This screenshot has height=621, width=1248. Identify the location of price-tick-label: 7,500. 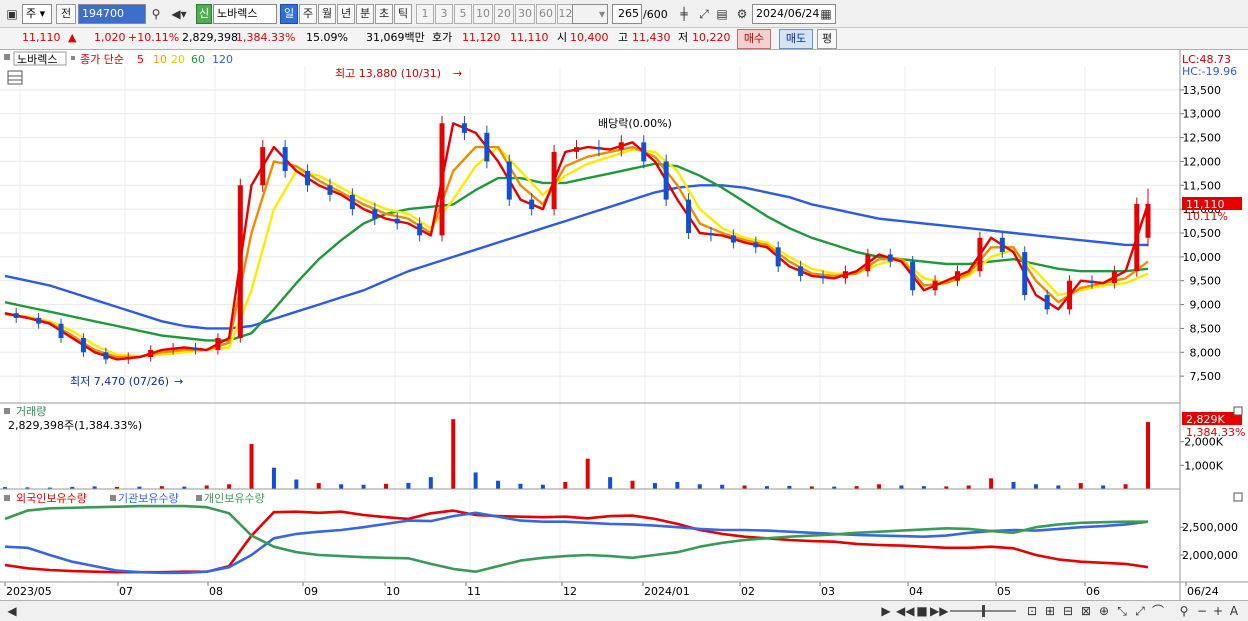
(1206, 376).